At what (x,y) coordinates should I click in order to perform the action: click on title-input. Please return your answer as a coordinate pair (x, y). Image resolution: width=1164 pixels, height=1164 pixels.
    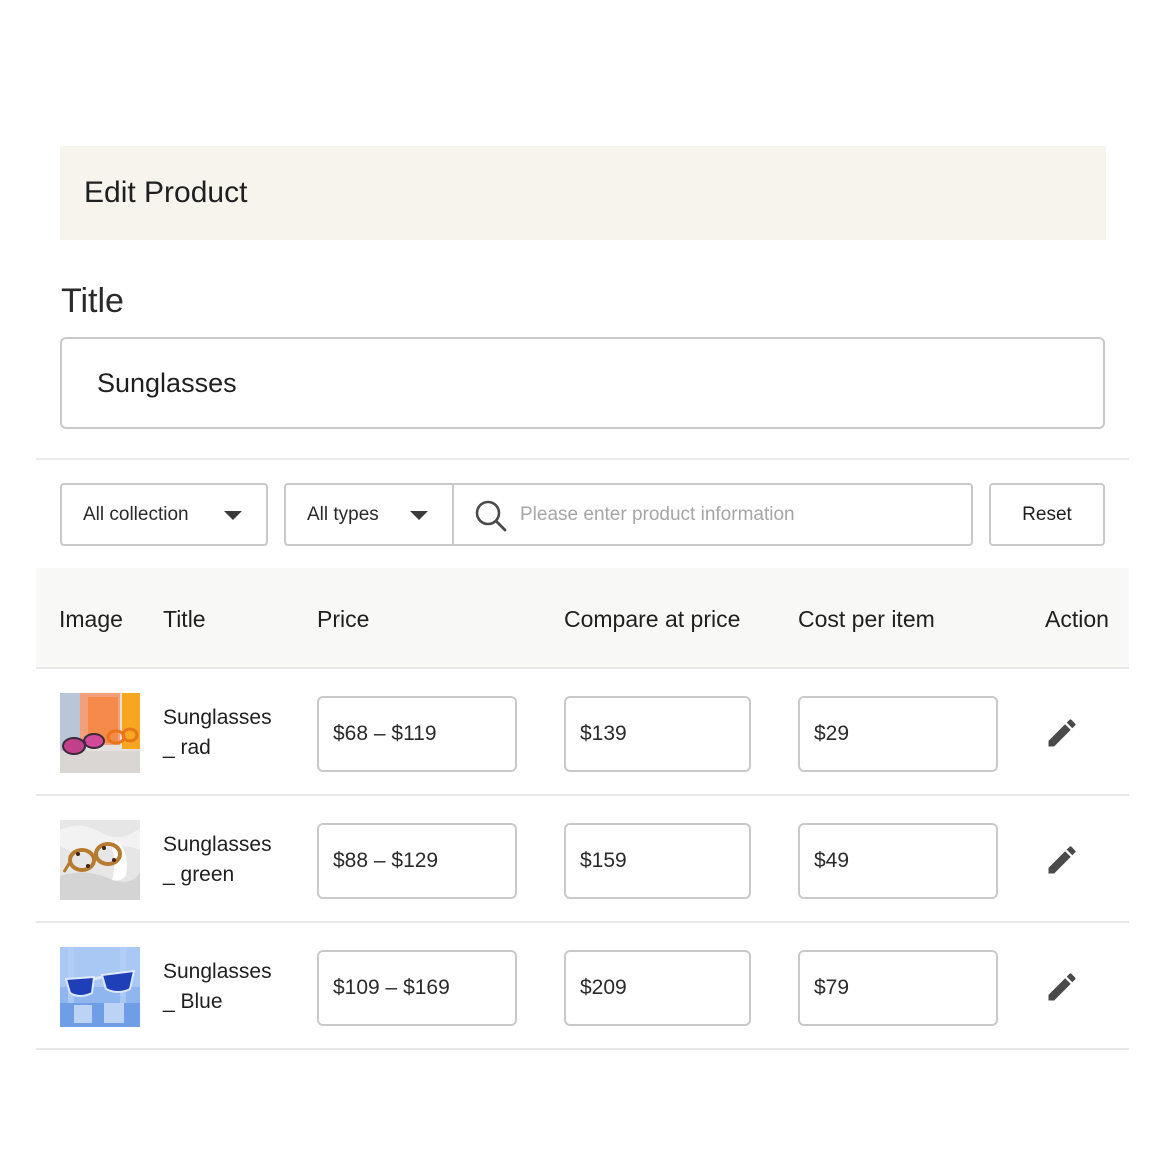
    Looking at the image, I should click on (582, 383).